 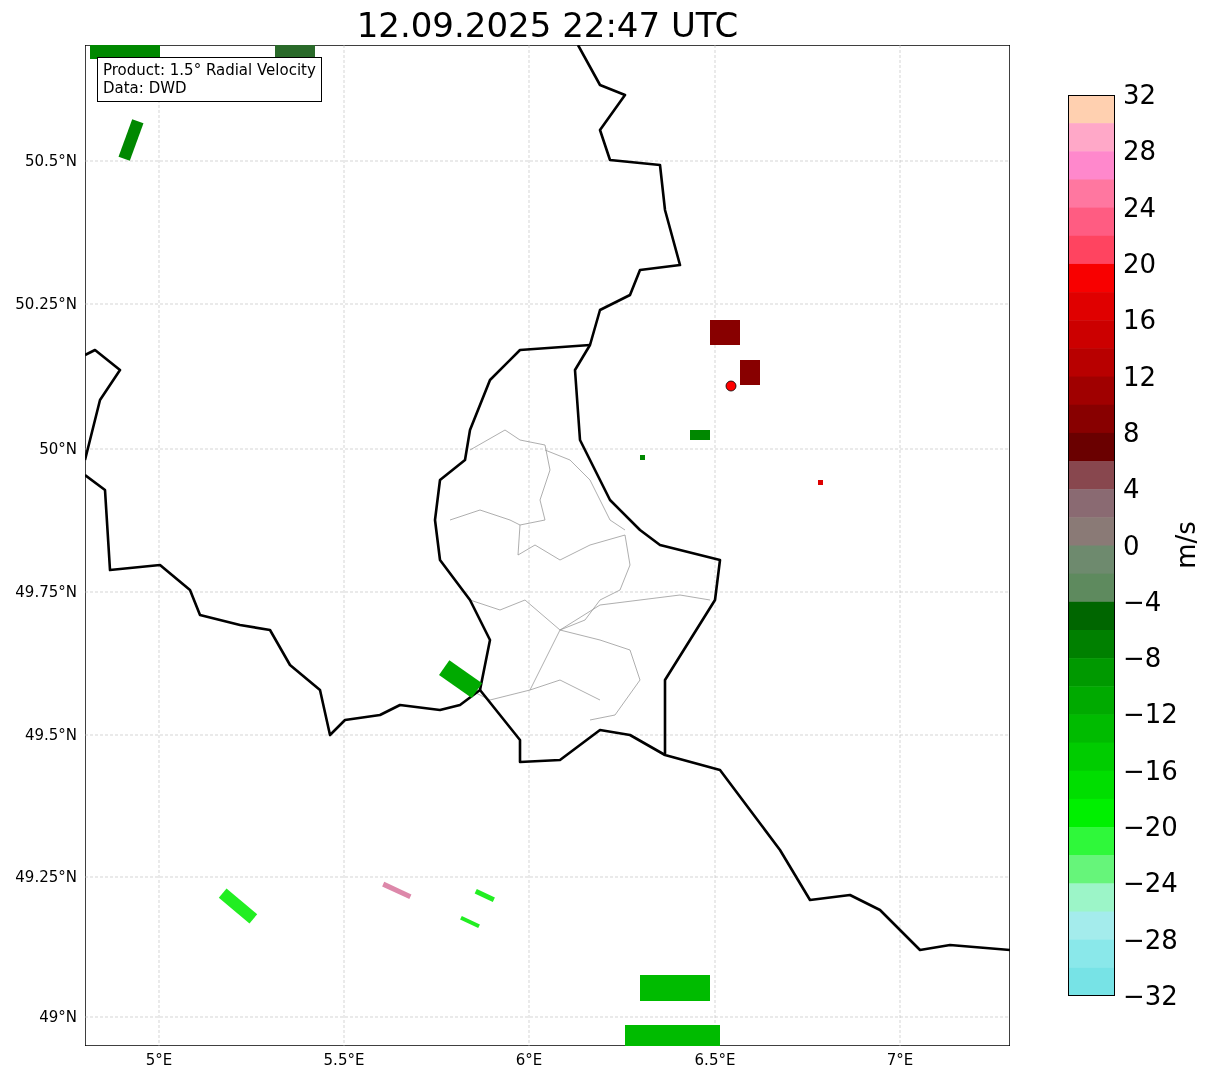 What do you see at coordinates (1150, 714) in the screenshot?
I see `colorbar-tick-label: −12` at bounding box center [1150, 714].